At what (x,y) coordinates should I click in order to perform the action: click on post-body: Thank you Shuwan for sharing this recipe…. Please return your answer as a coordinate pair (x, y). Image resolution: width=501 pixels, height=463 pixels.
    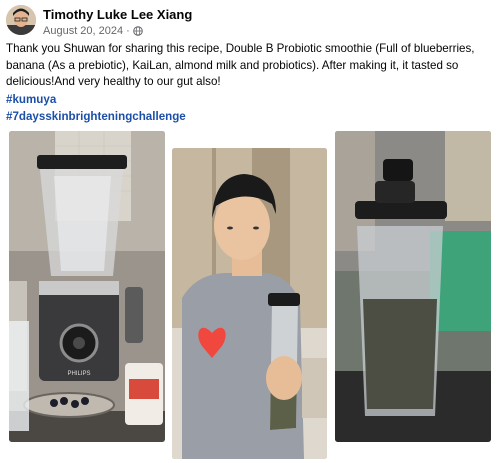
    Looking at the image, I should click on (249, 66).